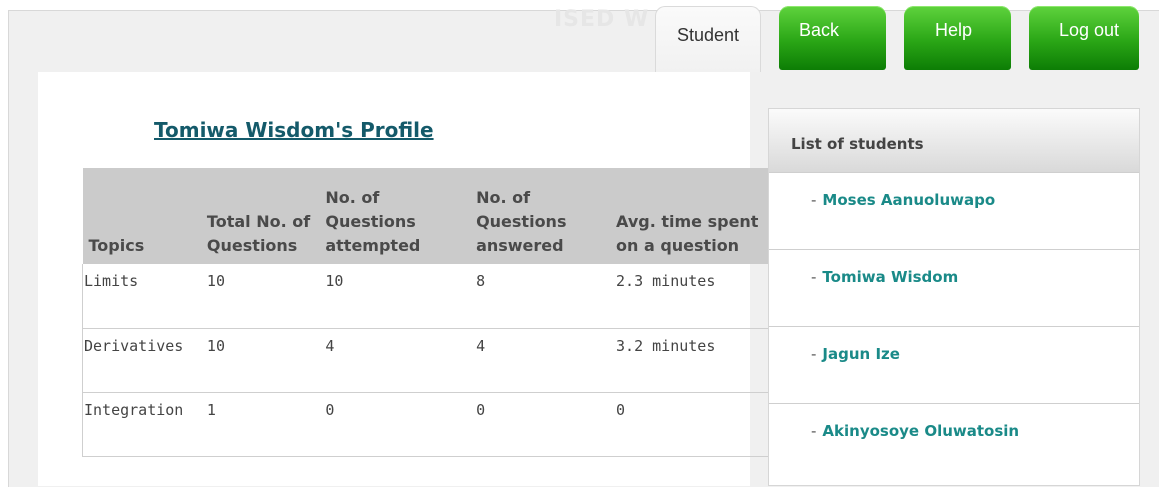 This screenshot has width=1162, height=487. What do you see at coordinates (861, 354) in the screenshot?
I see `student-name: Jagun Ize` at bounding box center [861, 354].